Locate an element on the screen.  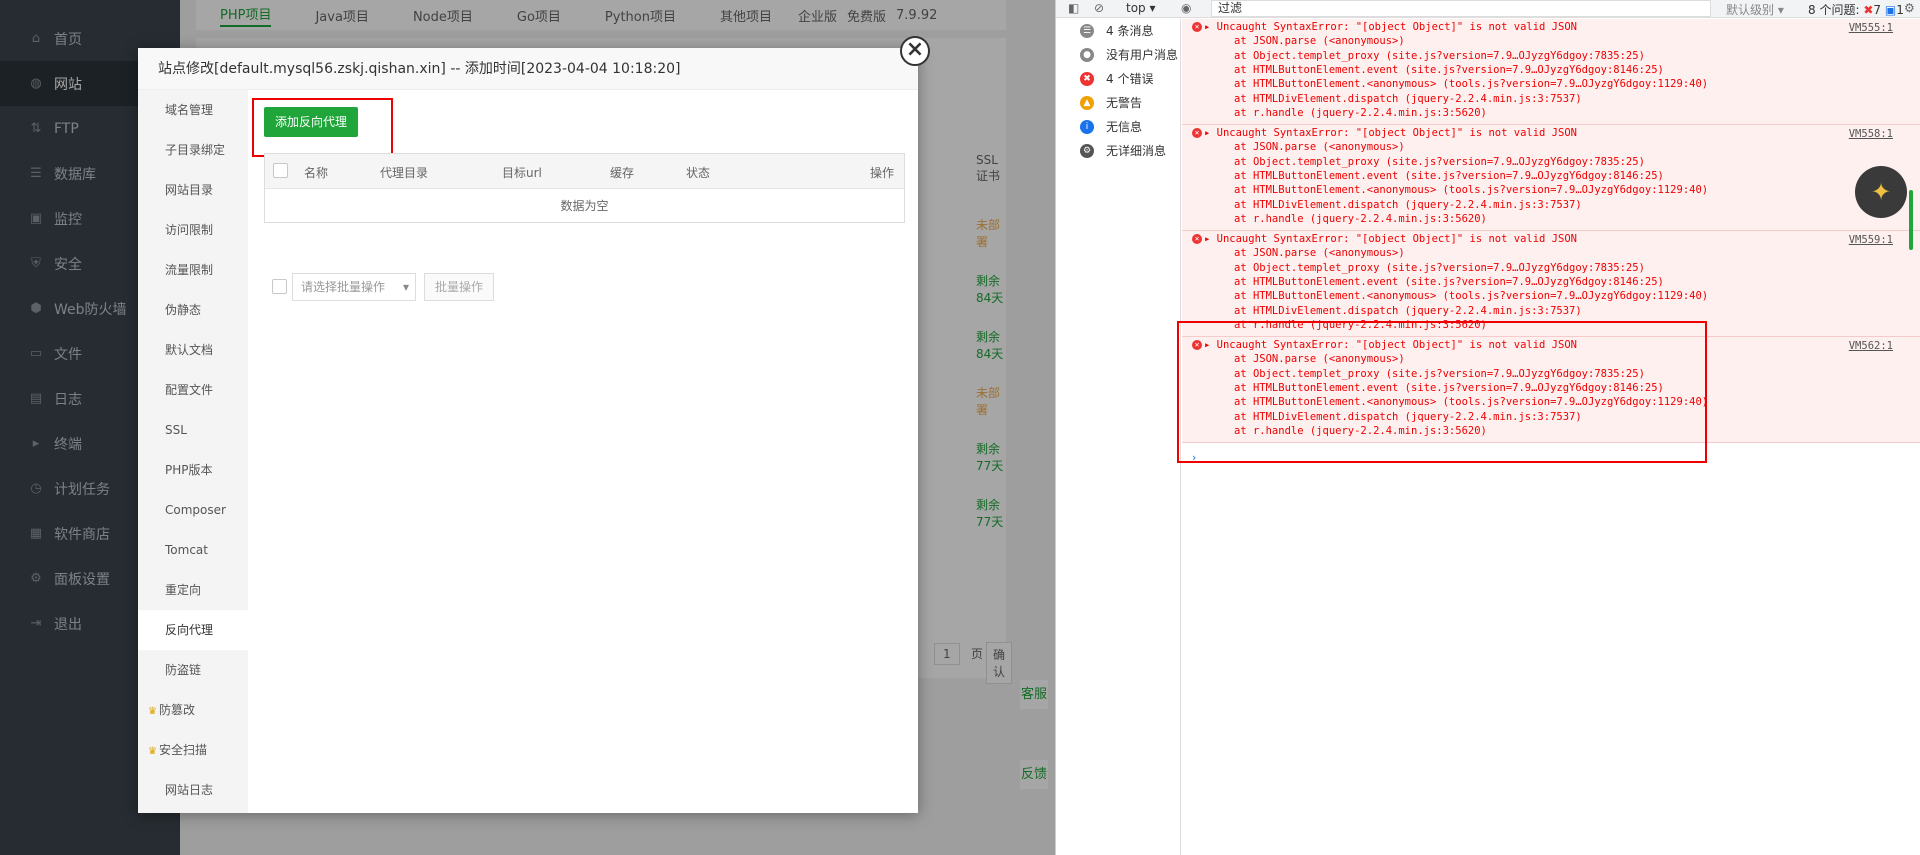
user-icon: ● is located at coordinates (1087, 55).